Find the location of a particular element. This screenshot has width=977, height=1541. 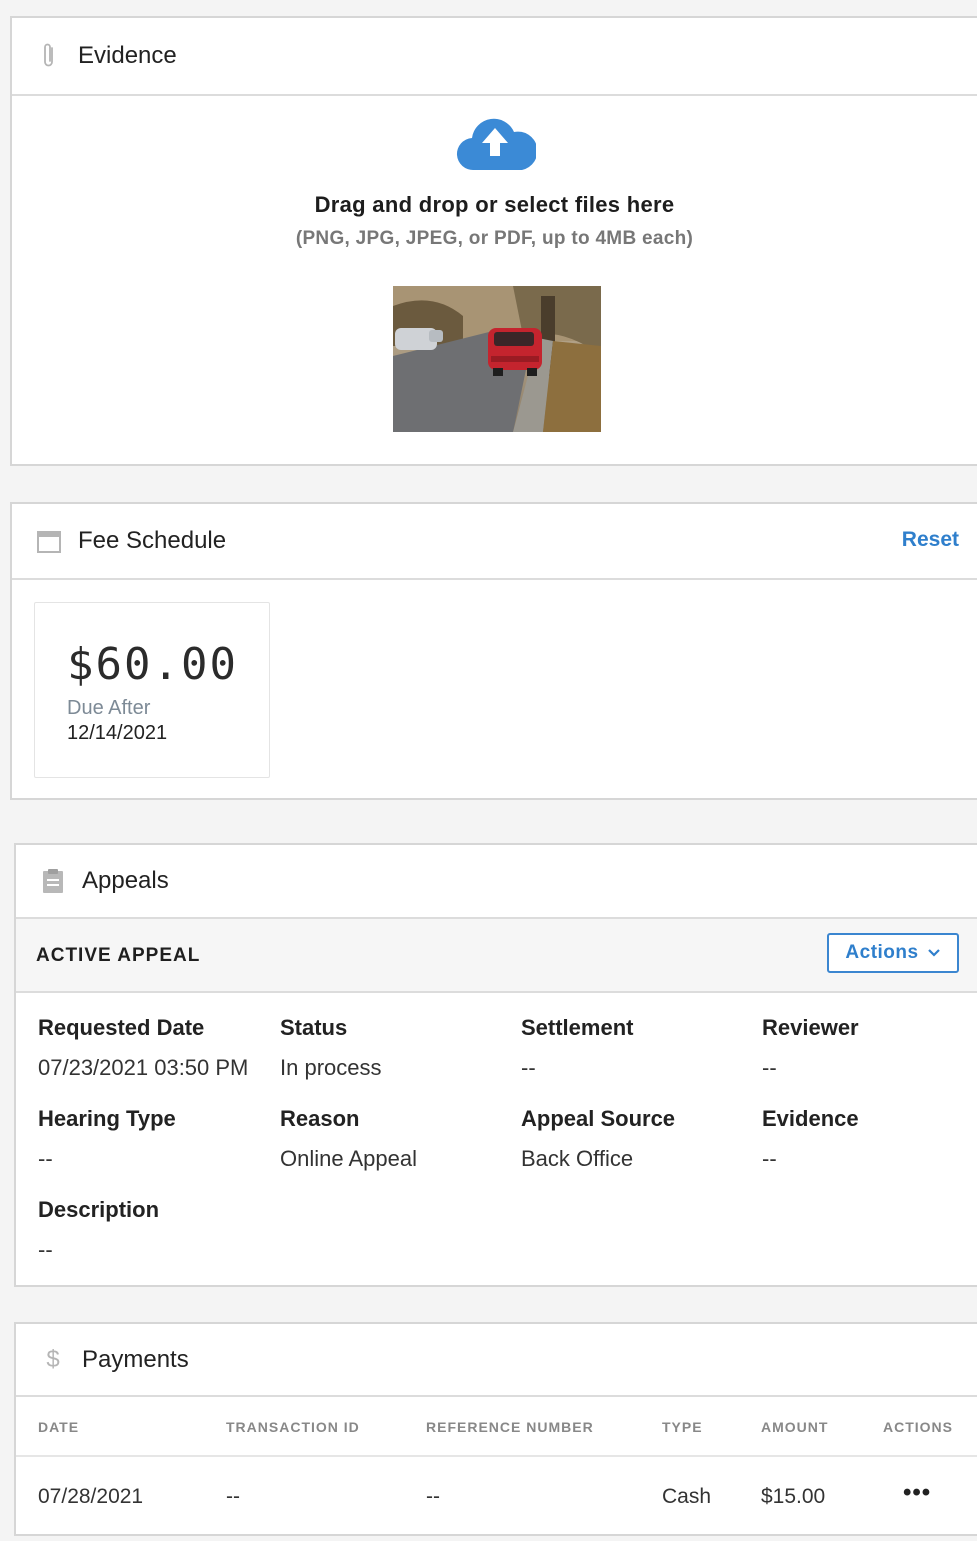

column-header-amount: AMOUNT is located at coordinates (794, 1427).